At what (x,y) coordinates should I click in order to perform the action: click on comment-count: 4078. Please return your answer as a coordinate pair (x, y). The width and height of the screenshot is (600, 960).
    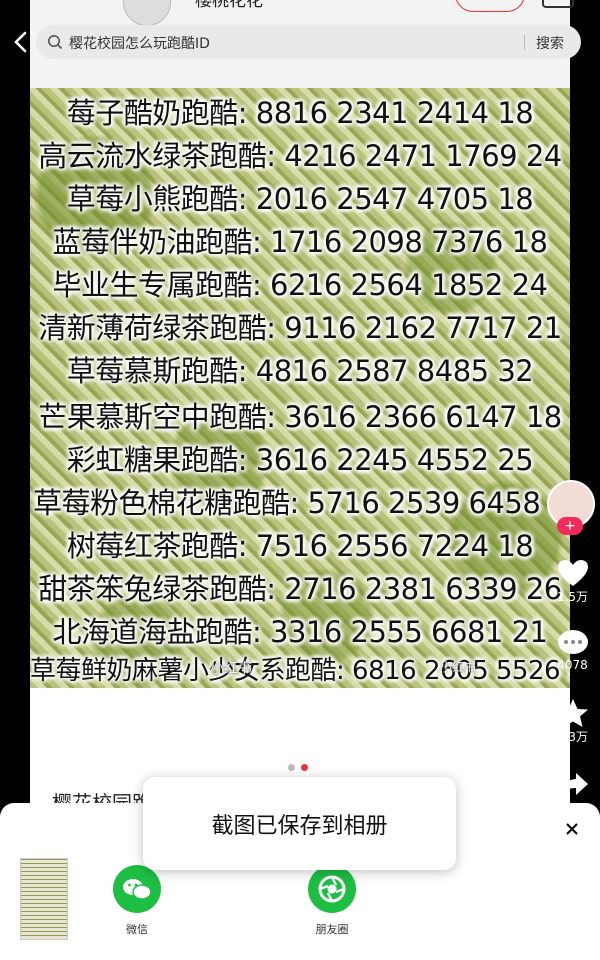
    Looking at the image, I should click on (572, 665).